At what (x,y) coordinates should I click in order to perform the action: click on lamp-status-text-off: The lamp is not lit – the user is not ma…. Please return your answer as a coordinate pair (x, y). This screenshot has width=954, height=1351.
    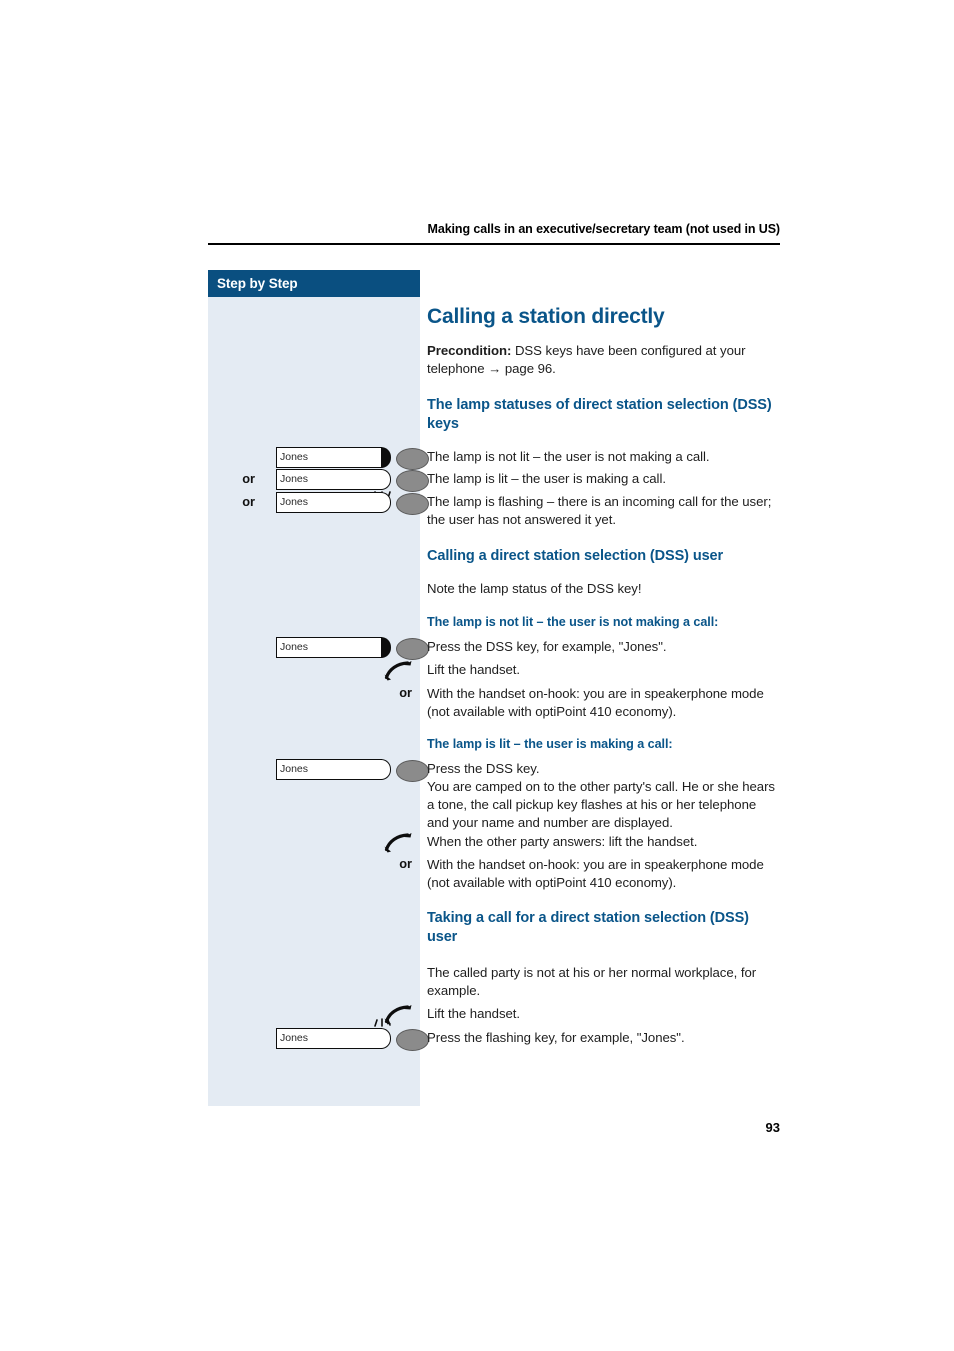
    Looking at the image, I should click on (568, 456).